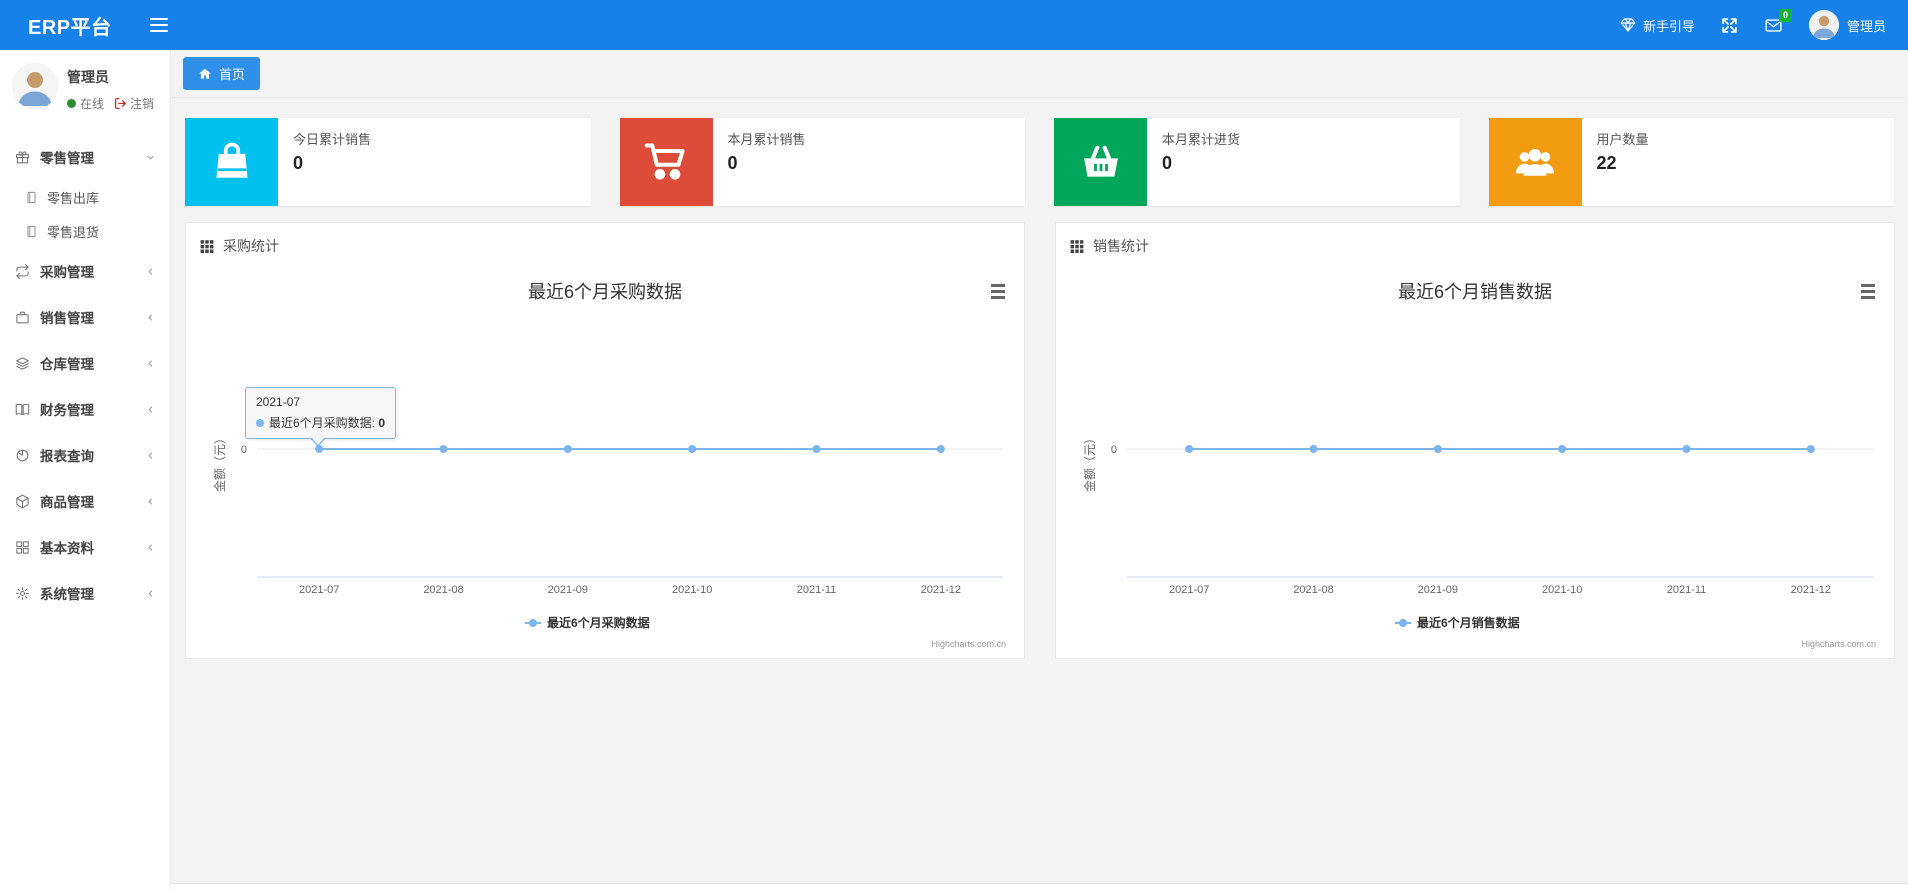  What do you see at coordinates (1257, 162) in the screenshot?
I see `stat-card-month-purchase: 本月累计进货 0` at bounding box center [1257, 162].